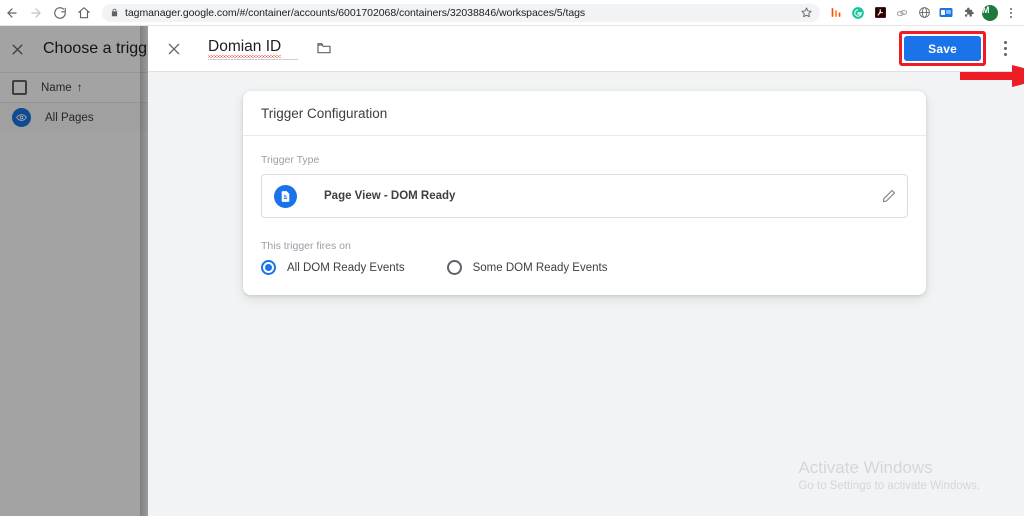 Image resolution: width=1024 pixels, height=516 pixels. I want to click on extension-icon-card, so click(946, 13).